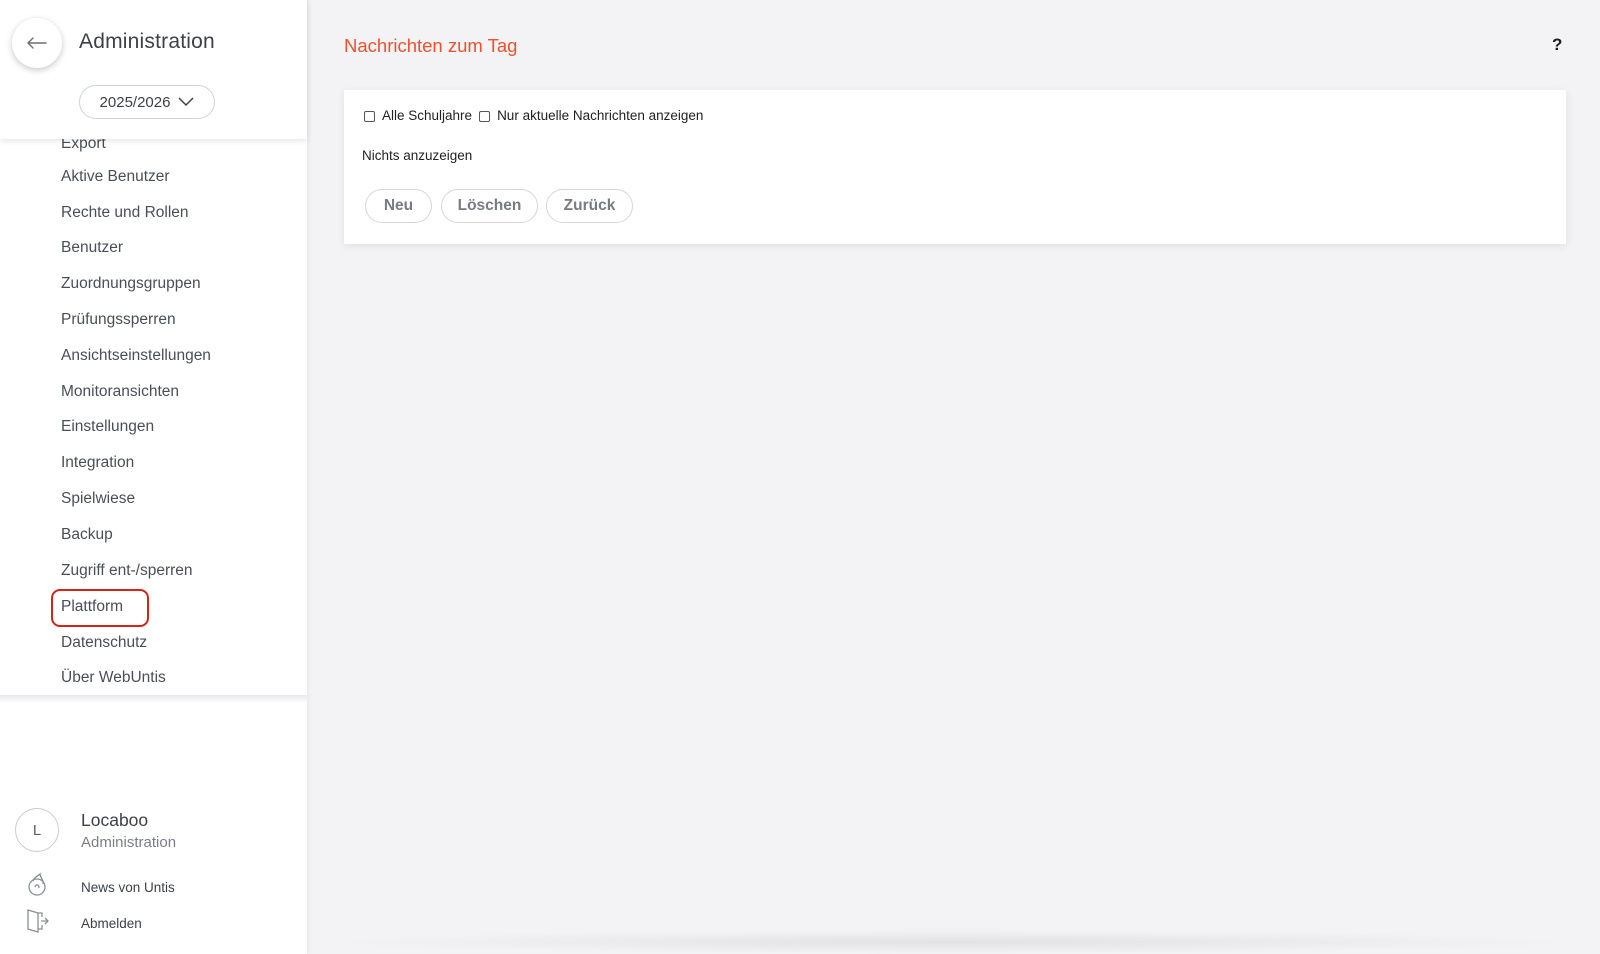  What do you see at coordinates (369, 116) in the screenshot?
I see `all-years-checkbox` at bounding box center [369, 116].